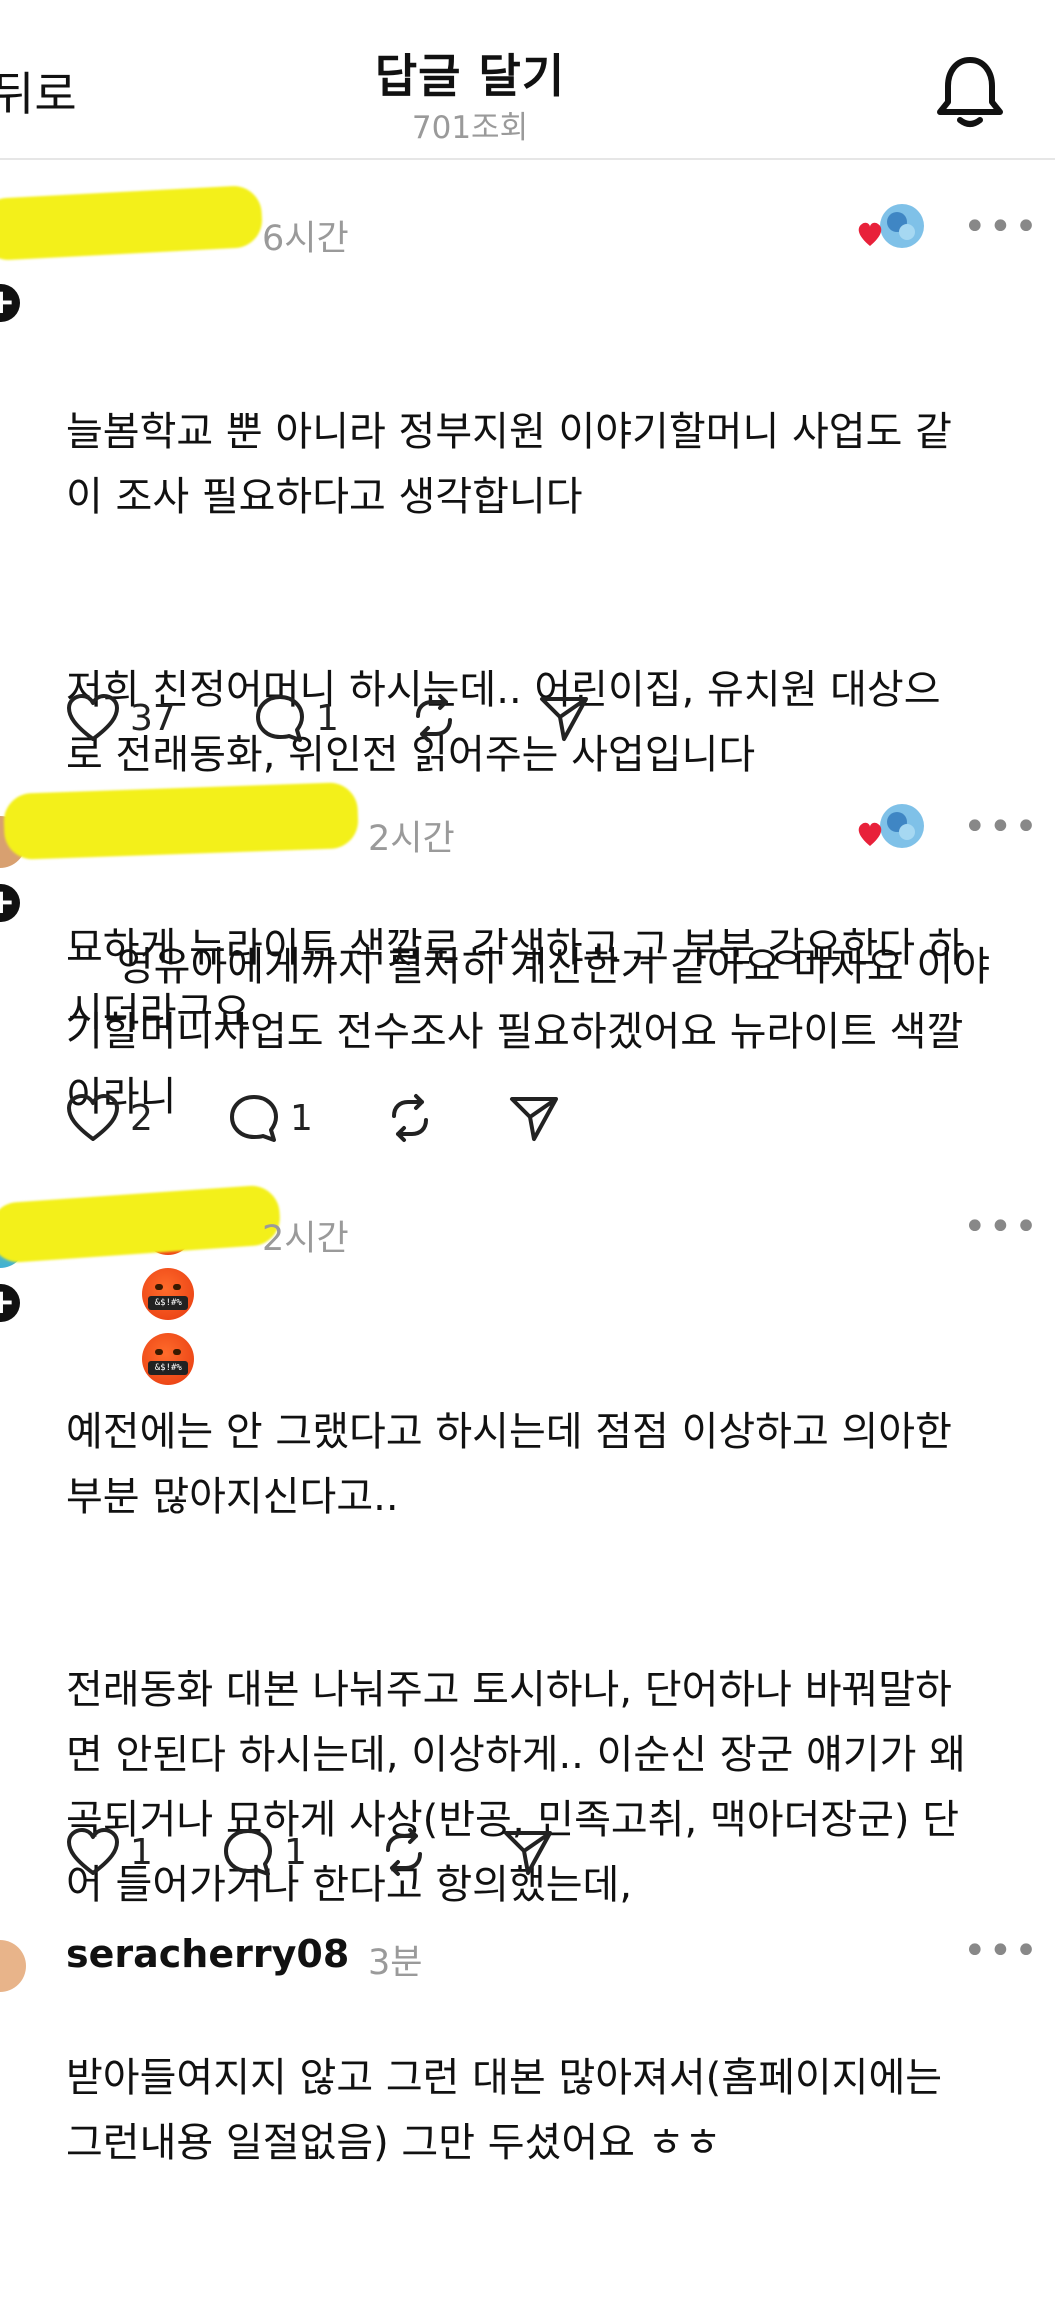 The height and width of the screenshot is (2306, 1055). I want to click on like-count: 2, so click(141, 1118).